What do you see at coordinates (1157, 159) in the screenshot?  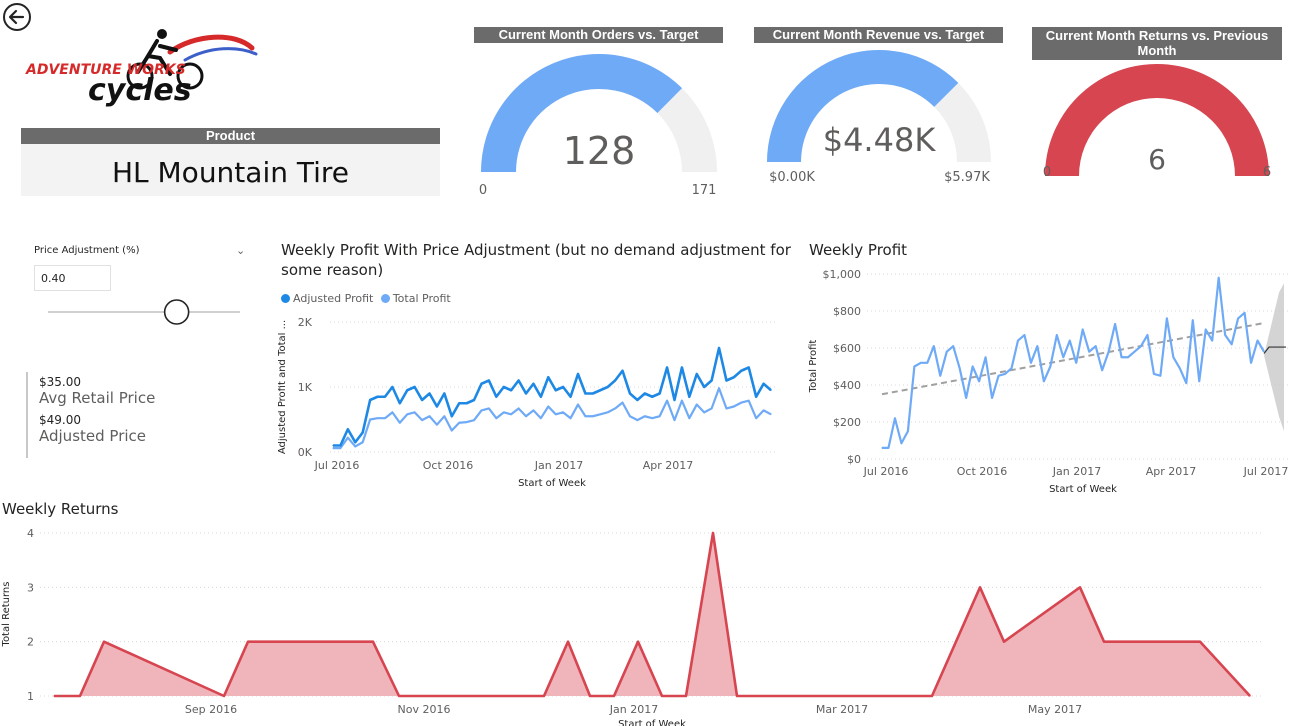 I see `gauge-value: 6` at bounding box center [1157, 159].